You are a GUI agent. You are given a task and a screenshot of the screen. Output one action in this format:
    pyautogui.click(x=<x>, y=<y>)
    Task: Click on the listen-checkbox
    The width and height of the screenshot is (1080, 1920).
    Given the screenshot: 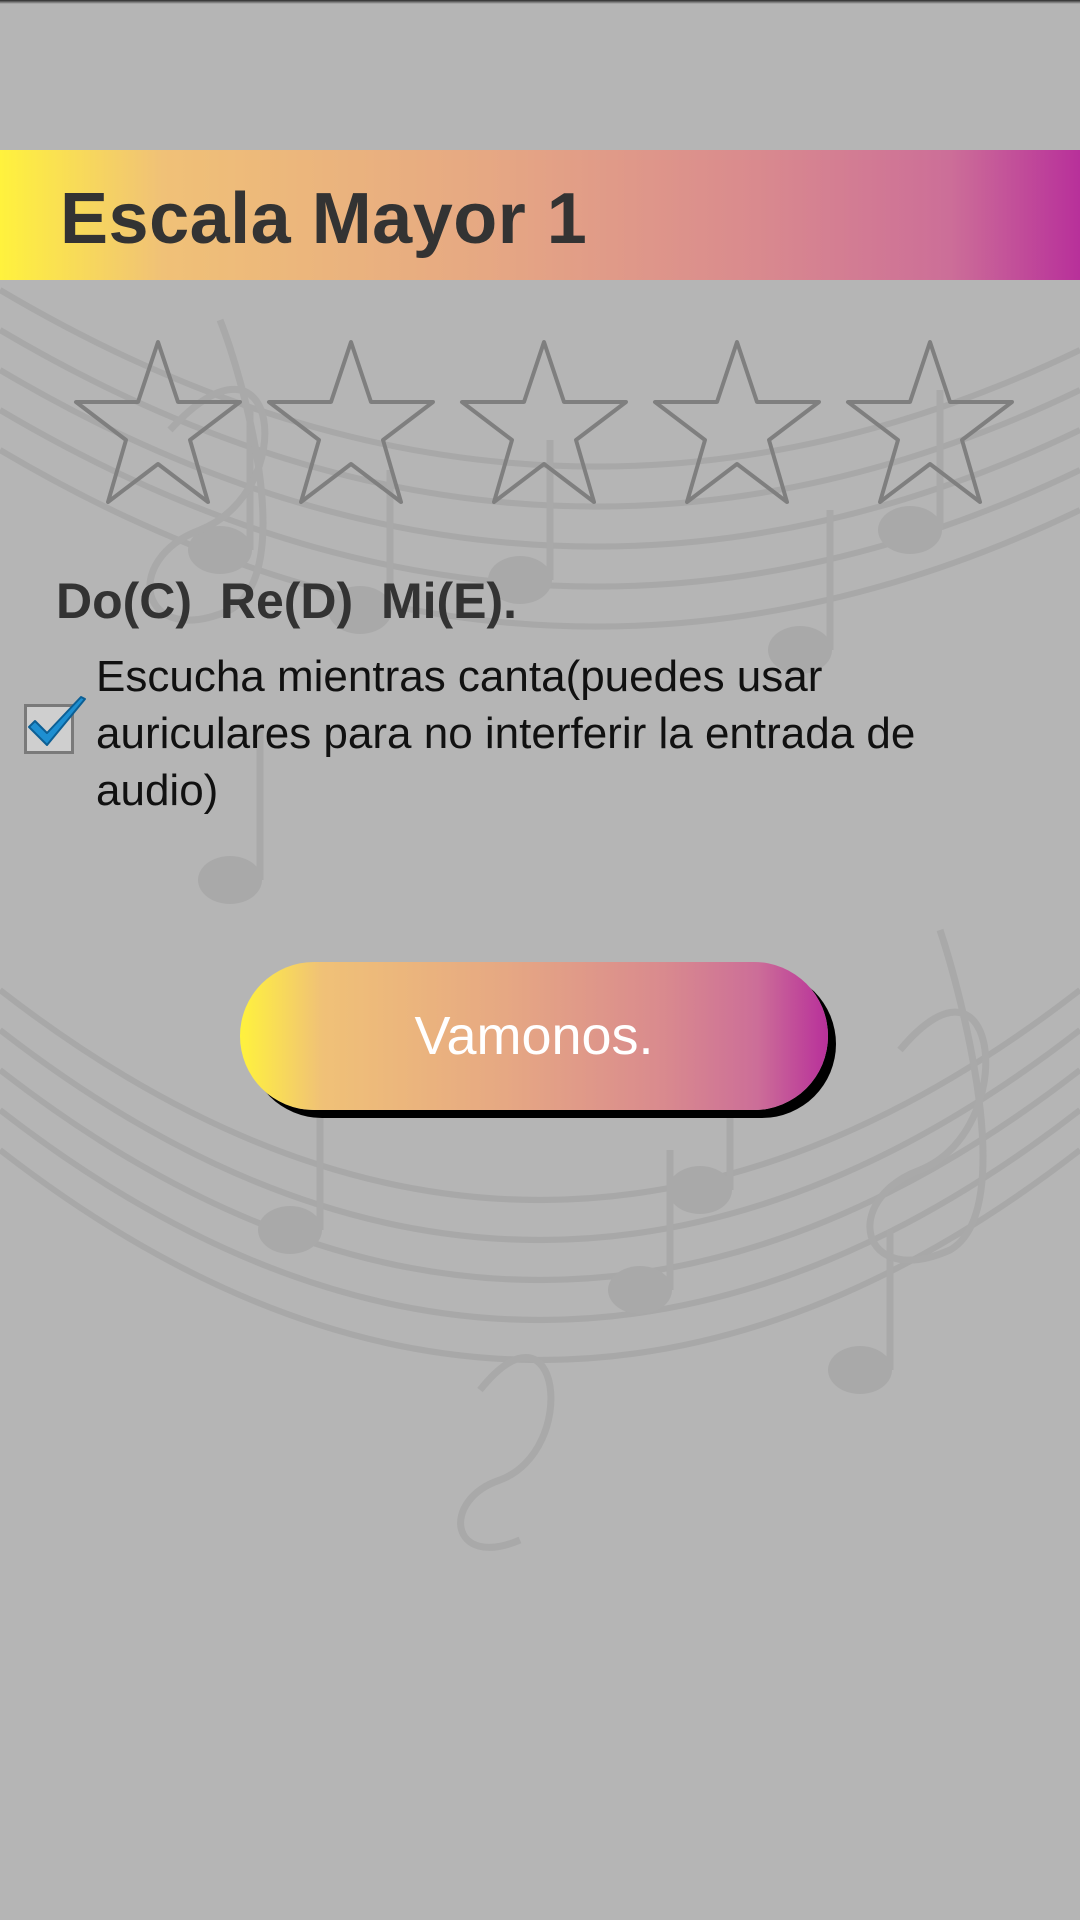 What is the action you would take?
    pyautogui.click(x=55, y=725)
    